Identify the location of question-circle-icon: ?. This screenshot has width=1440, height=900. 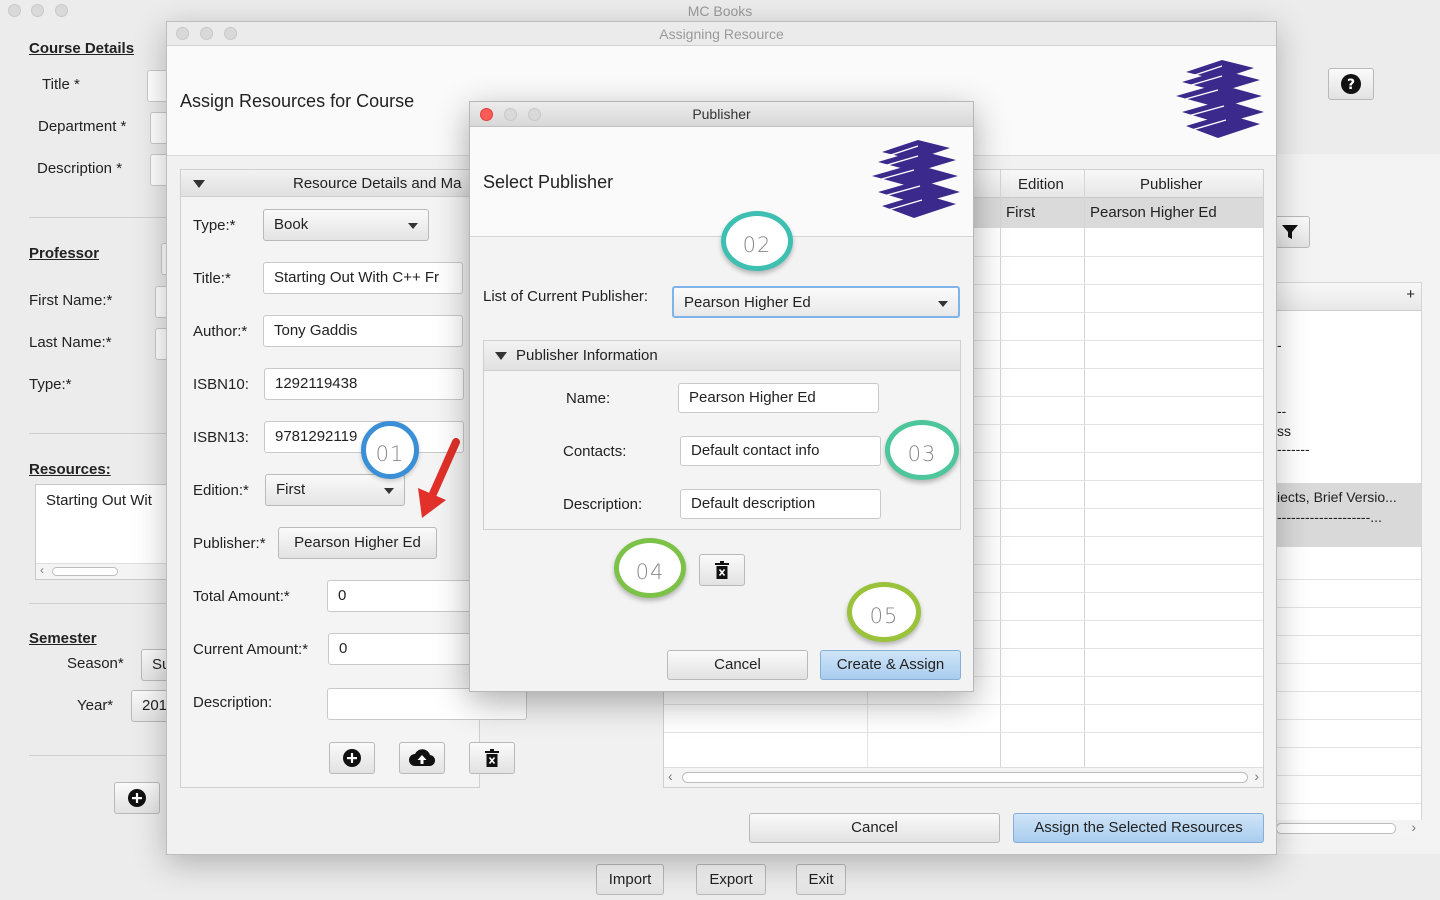
(1351, 84).